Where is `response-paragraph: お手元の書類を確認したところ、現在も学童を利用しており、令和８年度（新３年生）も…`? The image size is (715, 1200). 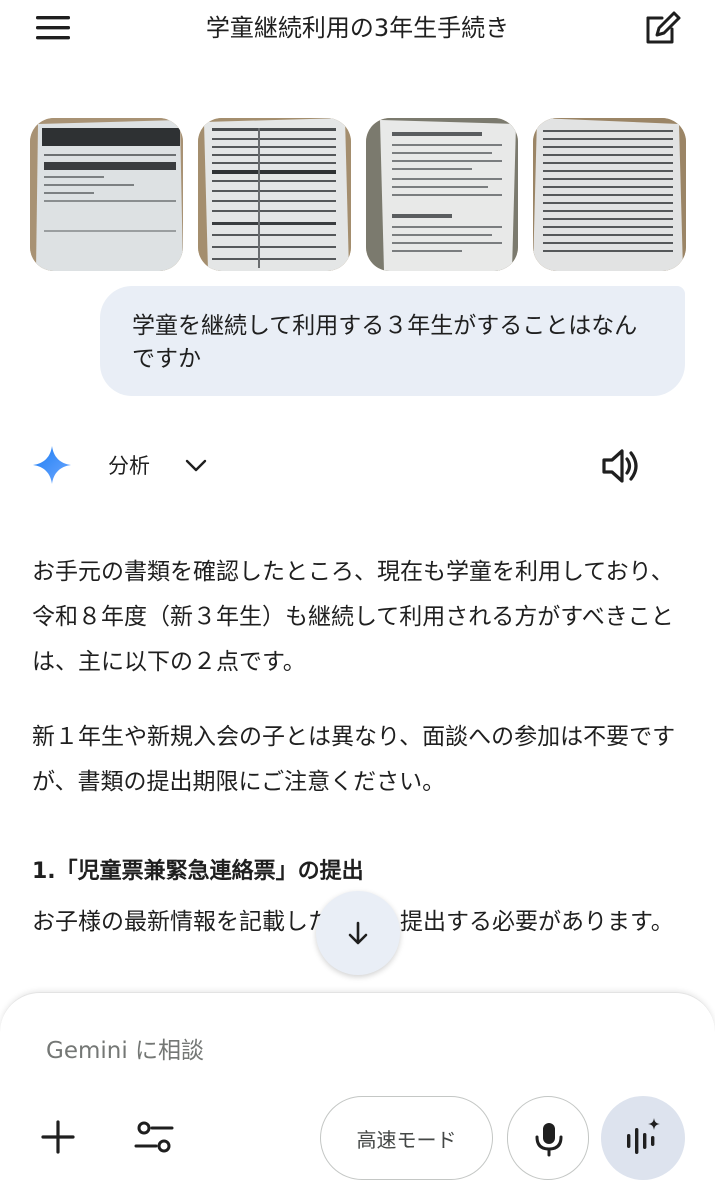
response-paragraph: お手元の書類を確認したところ、現在も学童を利用しており、令和８年度（新３年生）も… is located at coordinates (353, 617).